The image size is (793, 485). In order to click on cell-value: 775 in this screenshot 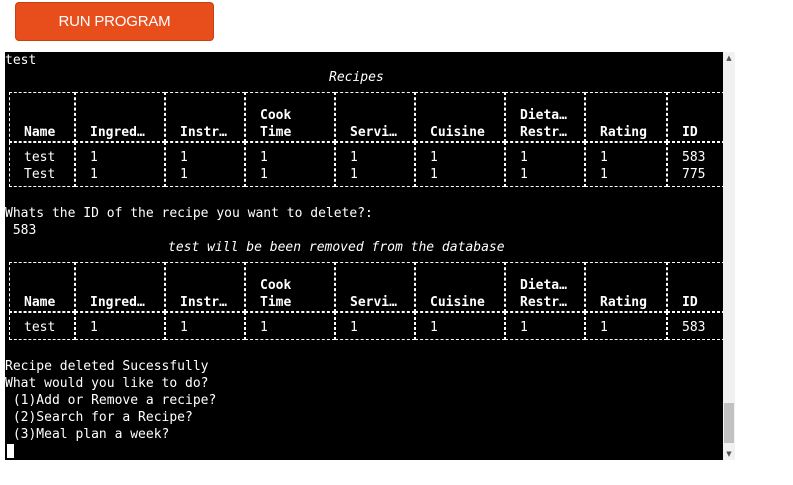, I will do `click(694, 174)`.